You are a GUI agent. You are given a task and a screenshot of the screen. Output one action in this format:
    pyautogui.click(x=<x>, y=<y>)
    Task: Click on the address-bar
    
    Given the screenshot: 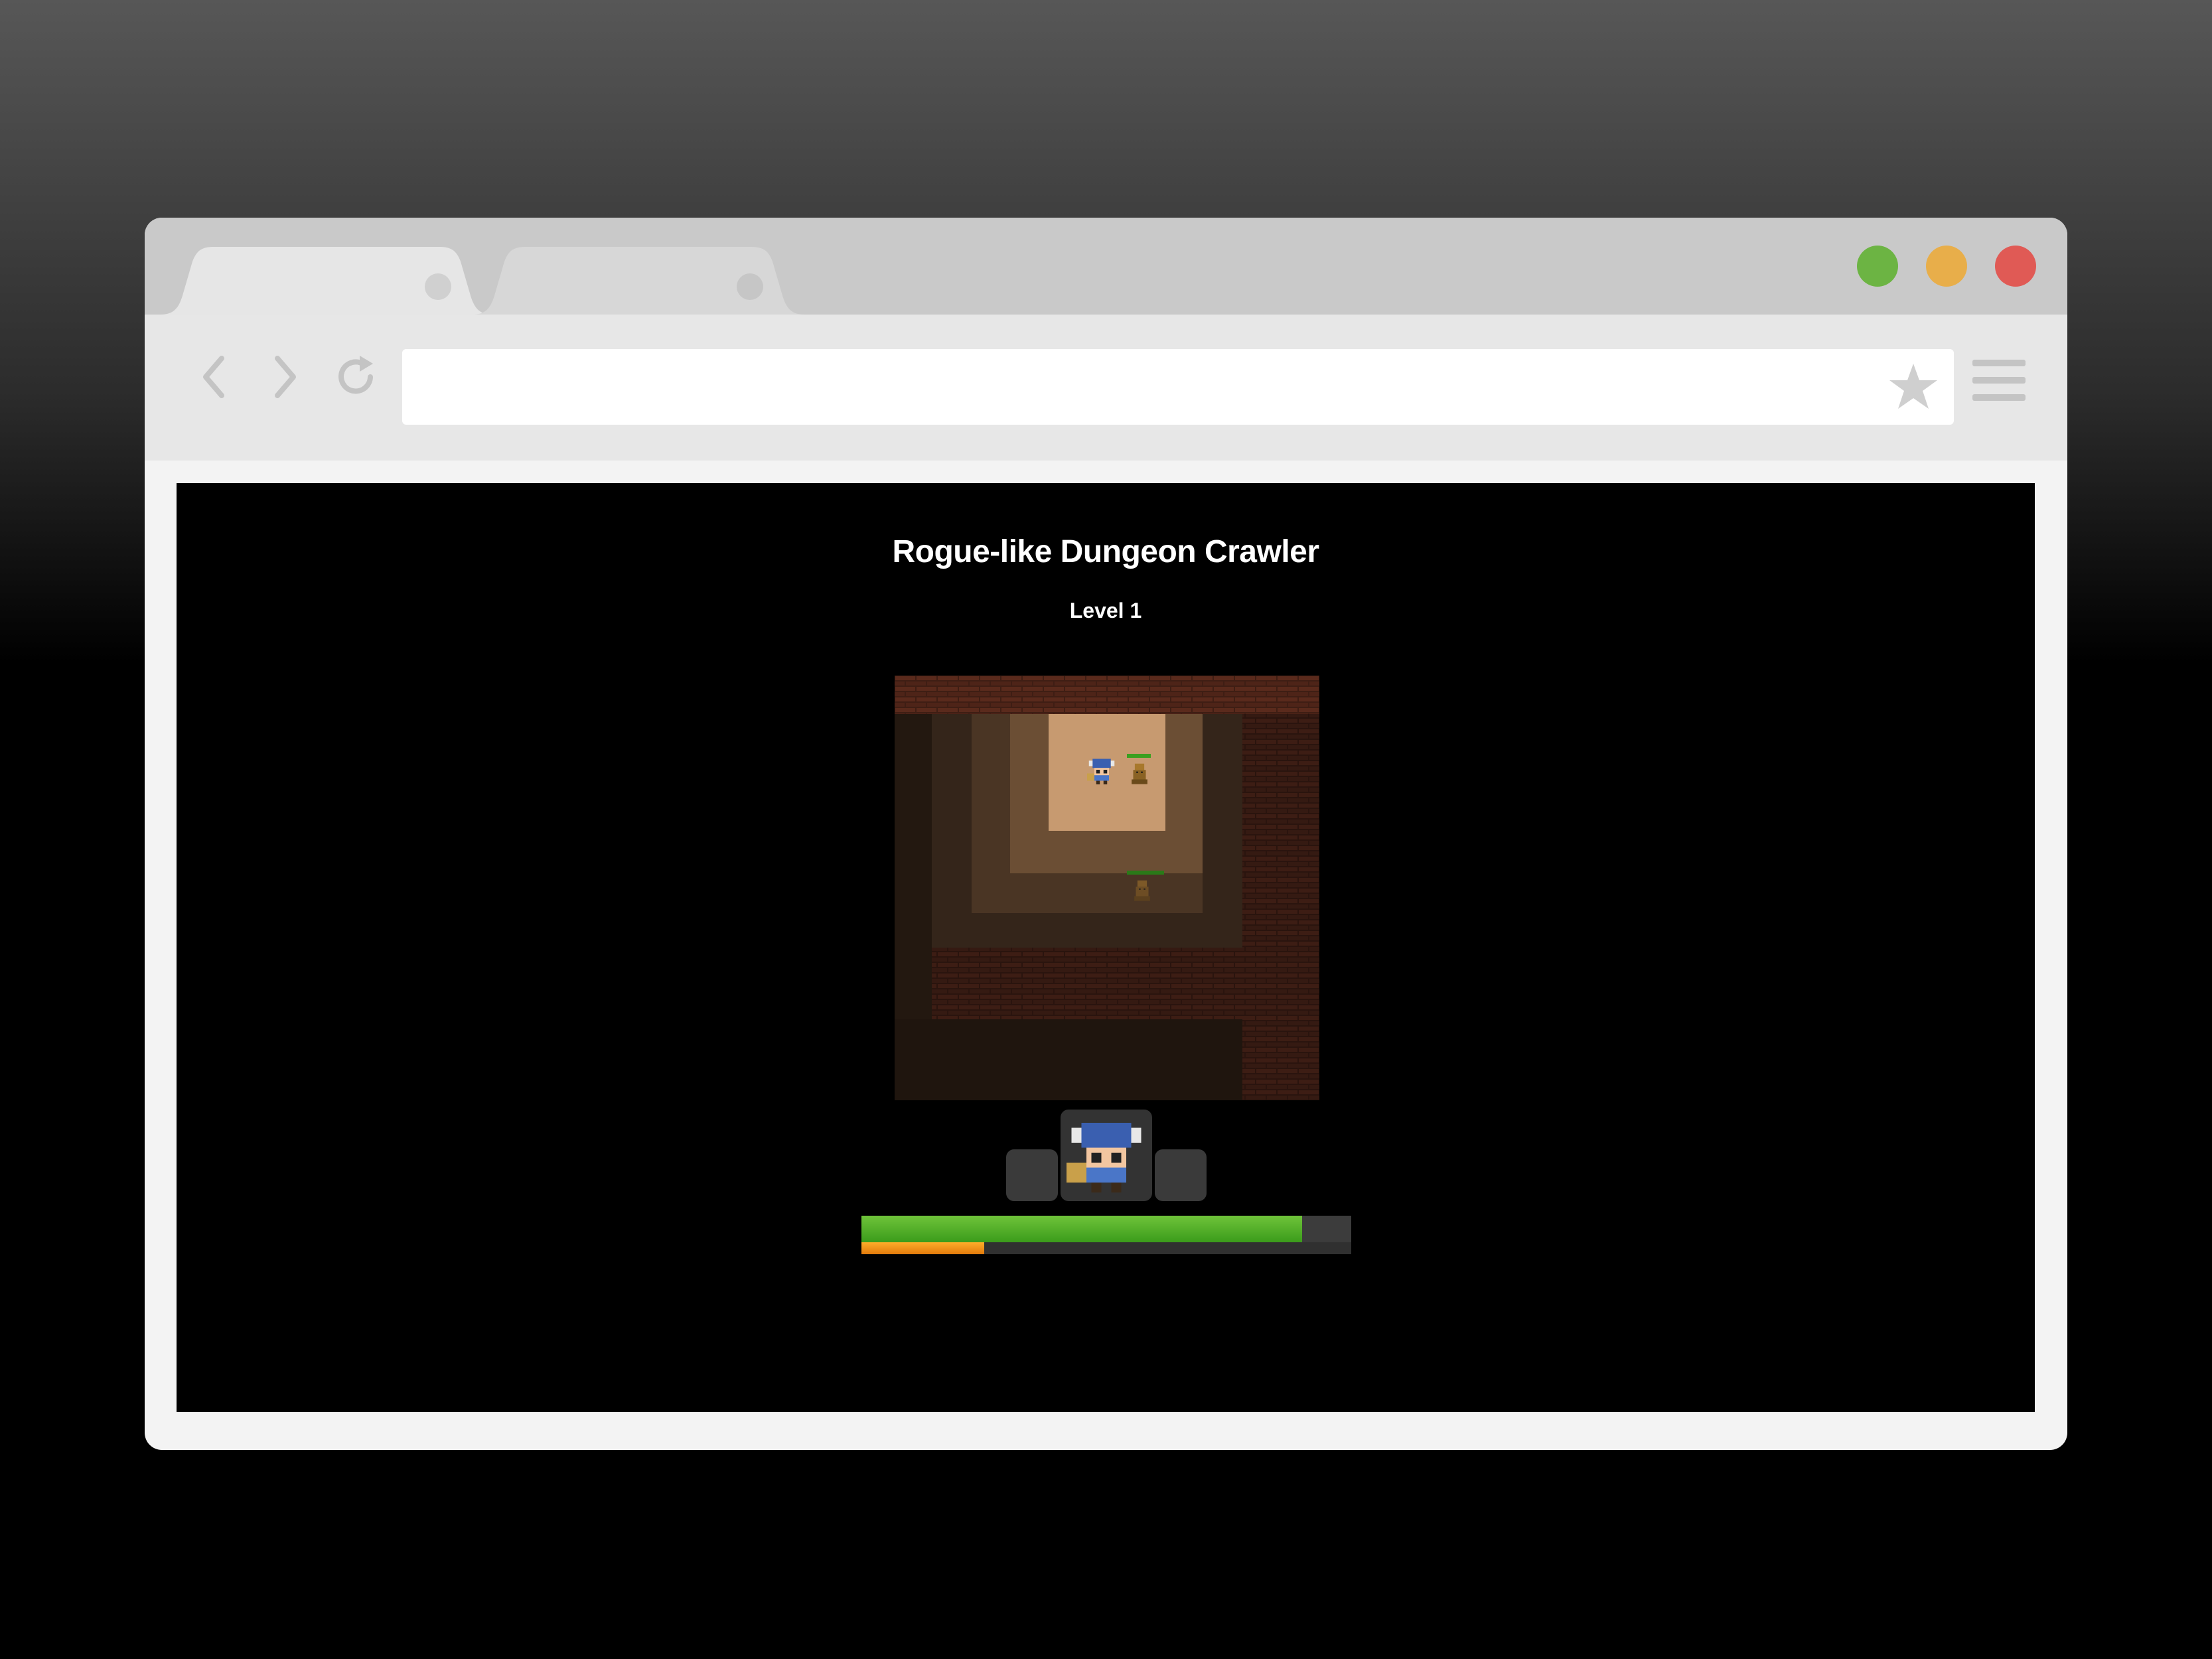 What is the action you would take?
    pyautogui.click(x=1178, y=387)
    